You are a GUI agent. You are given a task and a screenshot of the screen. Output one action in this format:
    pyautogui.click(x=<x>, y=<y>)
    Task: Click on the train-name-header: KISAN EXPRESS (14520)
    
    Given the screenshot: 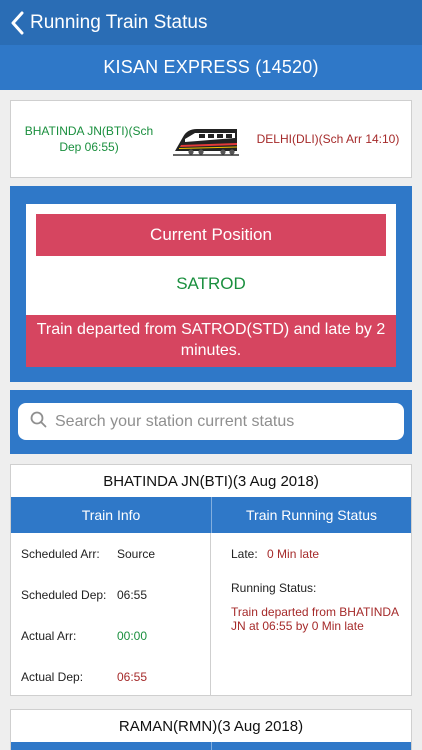 What is the action you would take?
    pyautogui.click(x=211, y=67)
    